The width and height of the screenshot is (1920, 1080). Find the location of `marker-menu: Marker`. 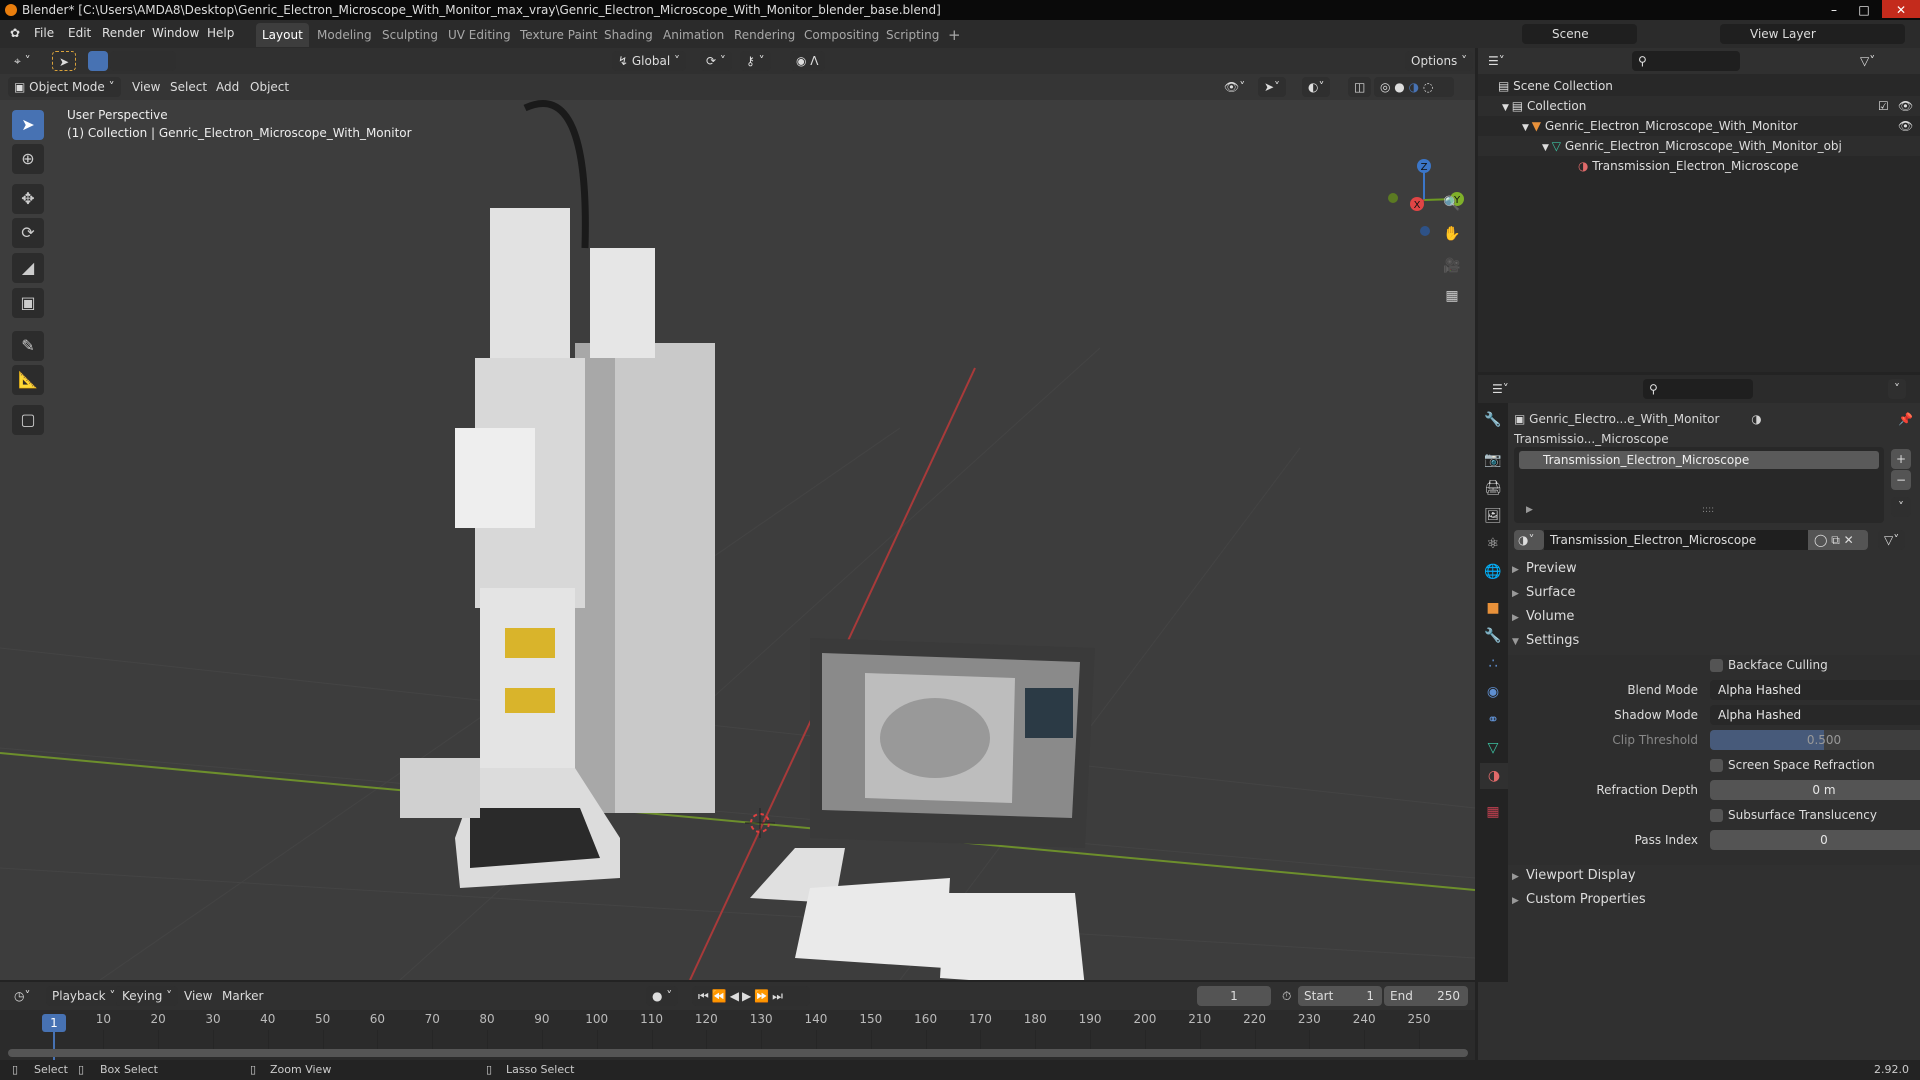

marker-menu: Marker is located at coordinates (242, 996).